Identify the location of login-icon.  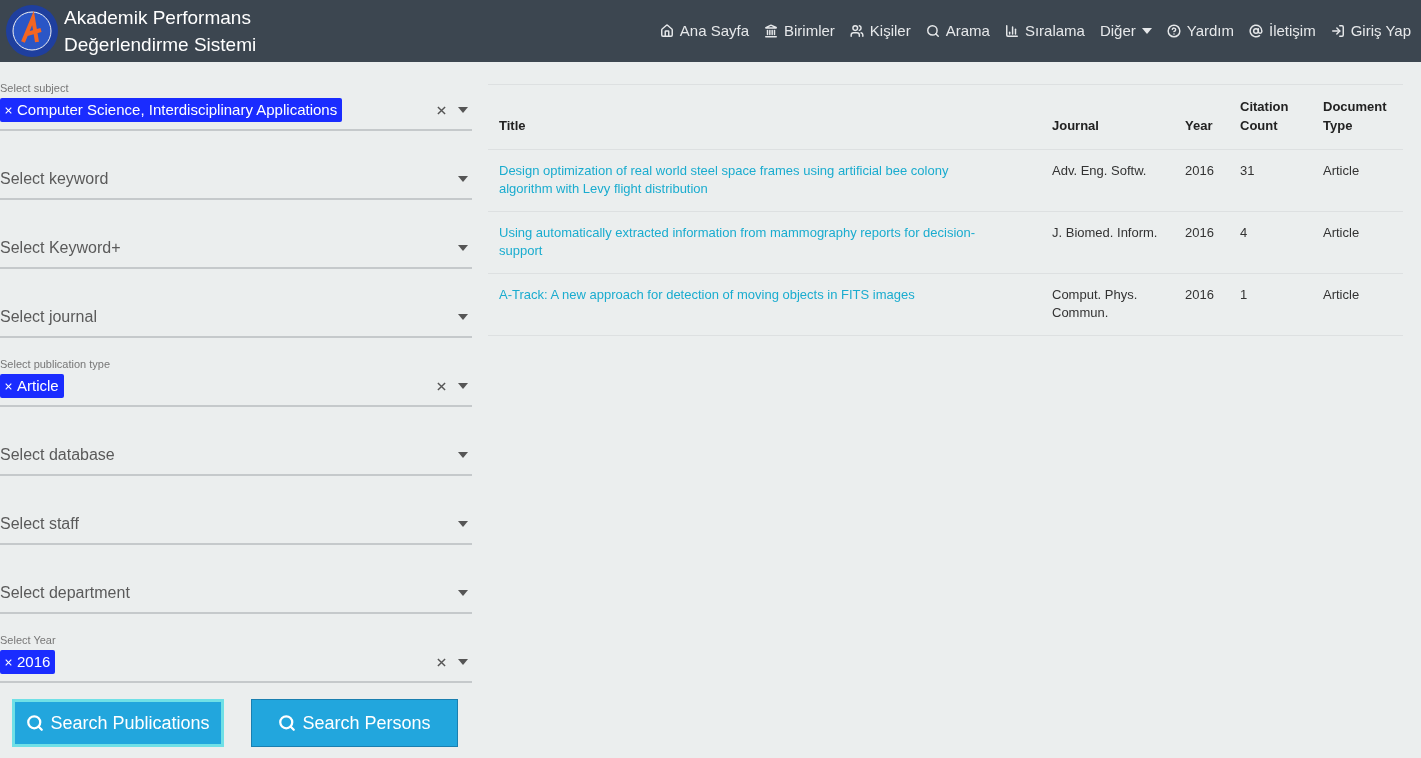
(1337, 31).